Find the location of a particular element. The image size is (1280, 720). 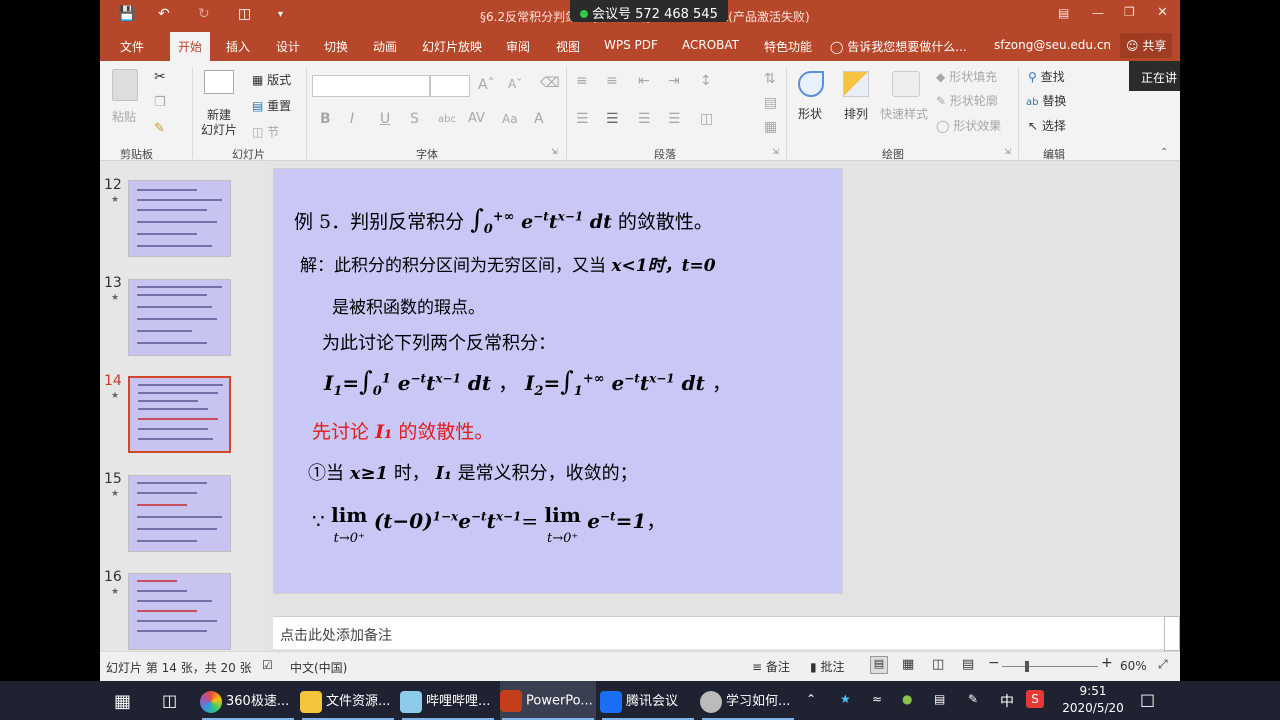

minimize-button: — is located at coordinates (1098, 13).